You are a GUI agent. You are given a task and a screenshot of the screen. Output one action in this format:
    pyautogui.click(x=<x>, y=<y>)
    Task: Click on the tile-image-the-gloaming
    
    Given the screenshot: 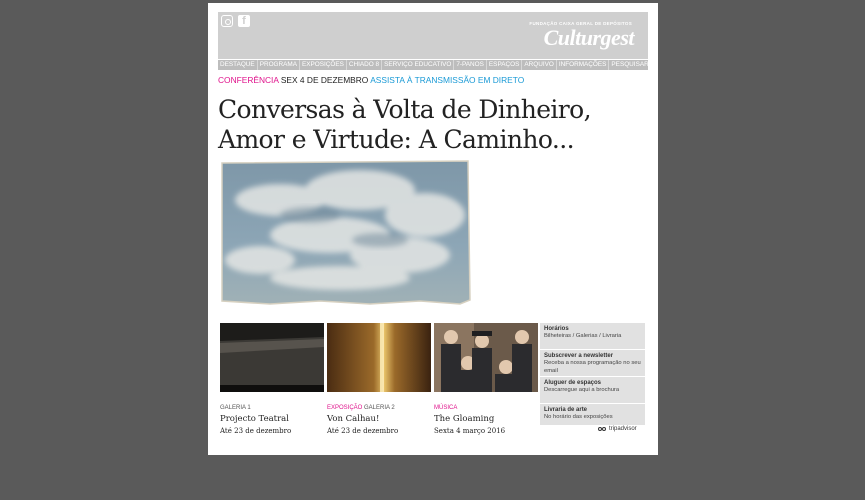 What is the action you would take?
    pyautogui.click(x=486, y=357)
    